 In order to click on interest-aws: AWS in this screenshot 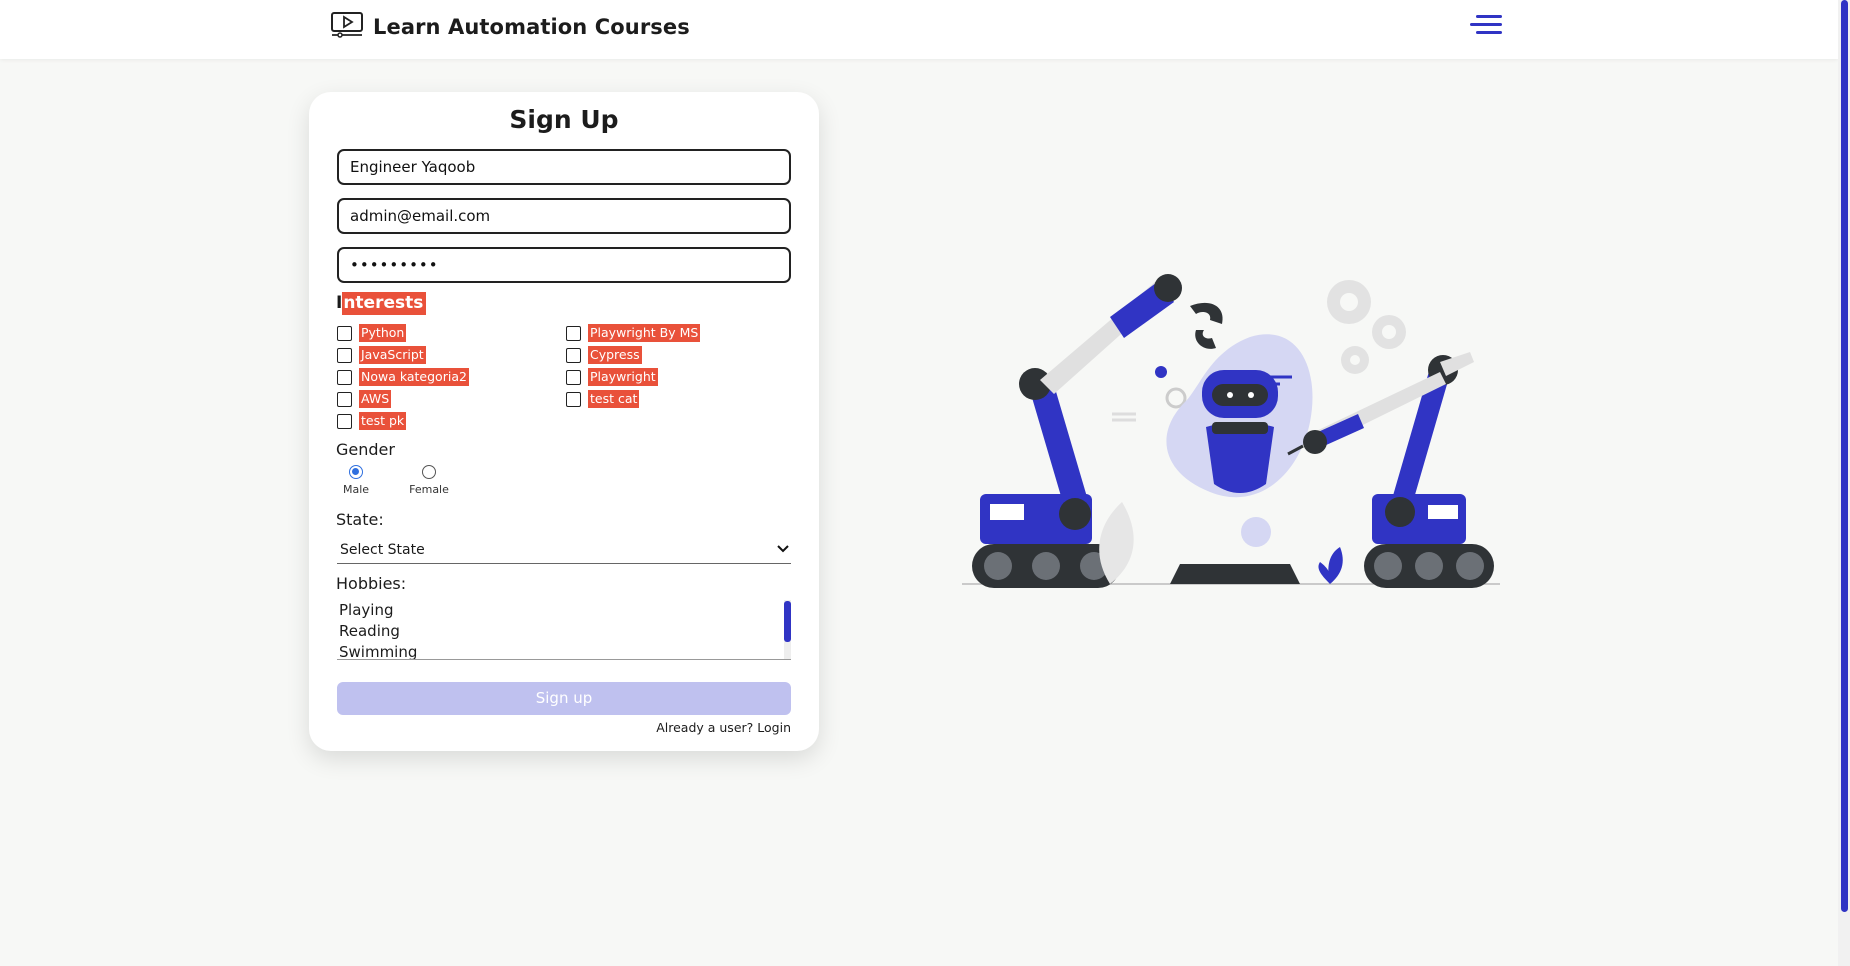, I will do `click(364, 399)`.